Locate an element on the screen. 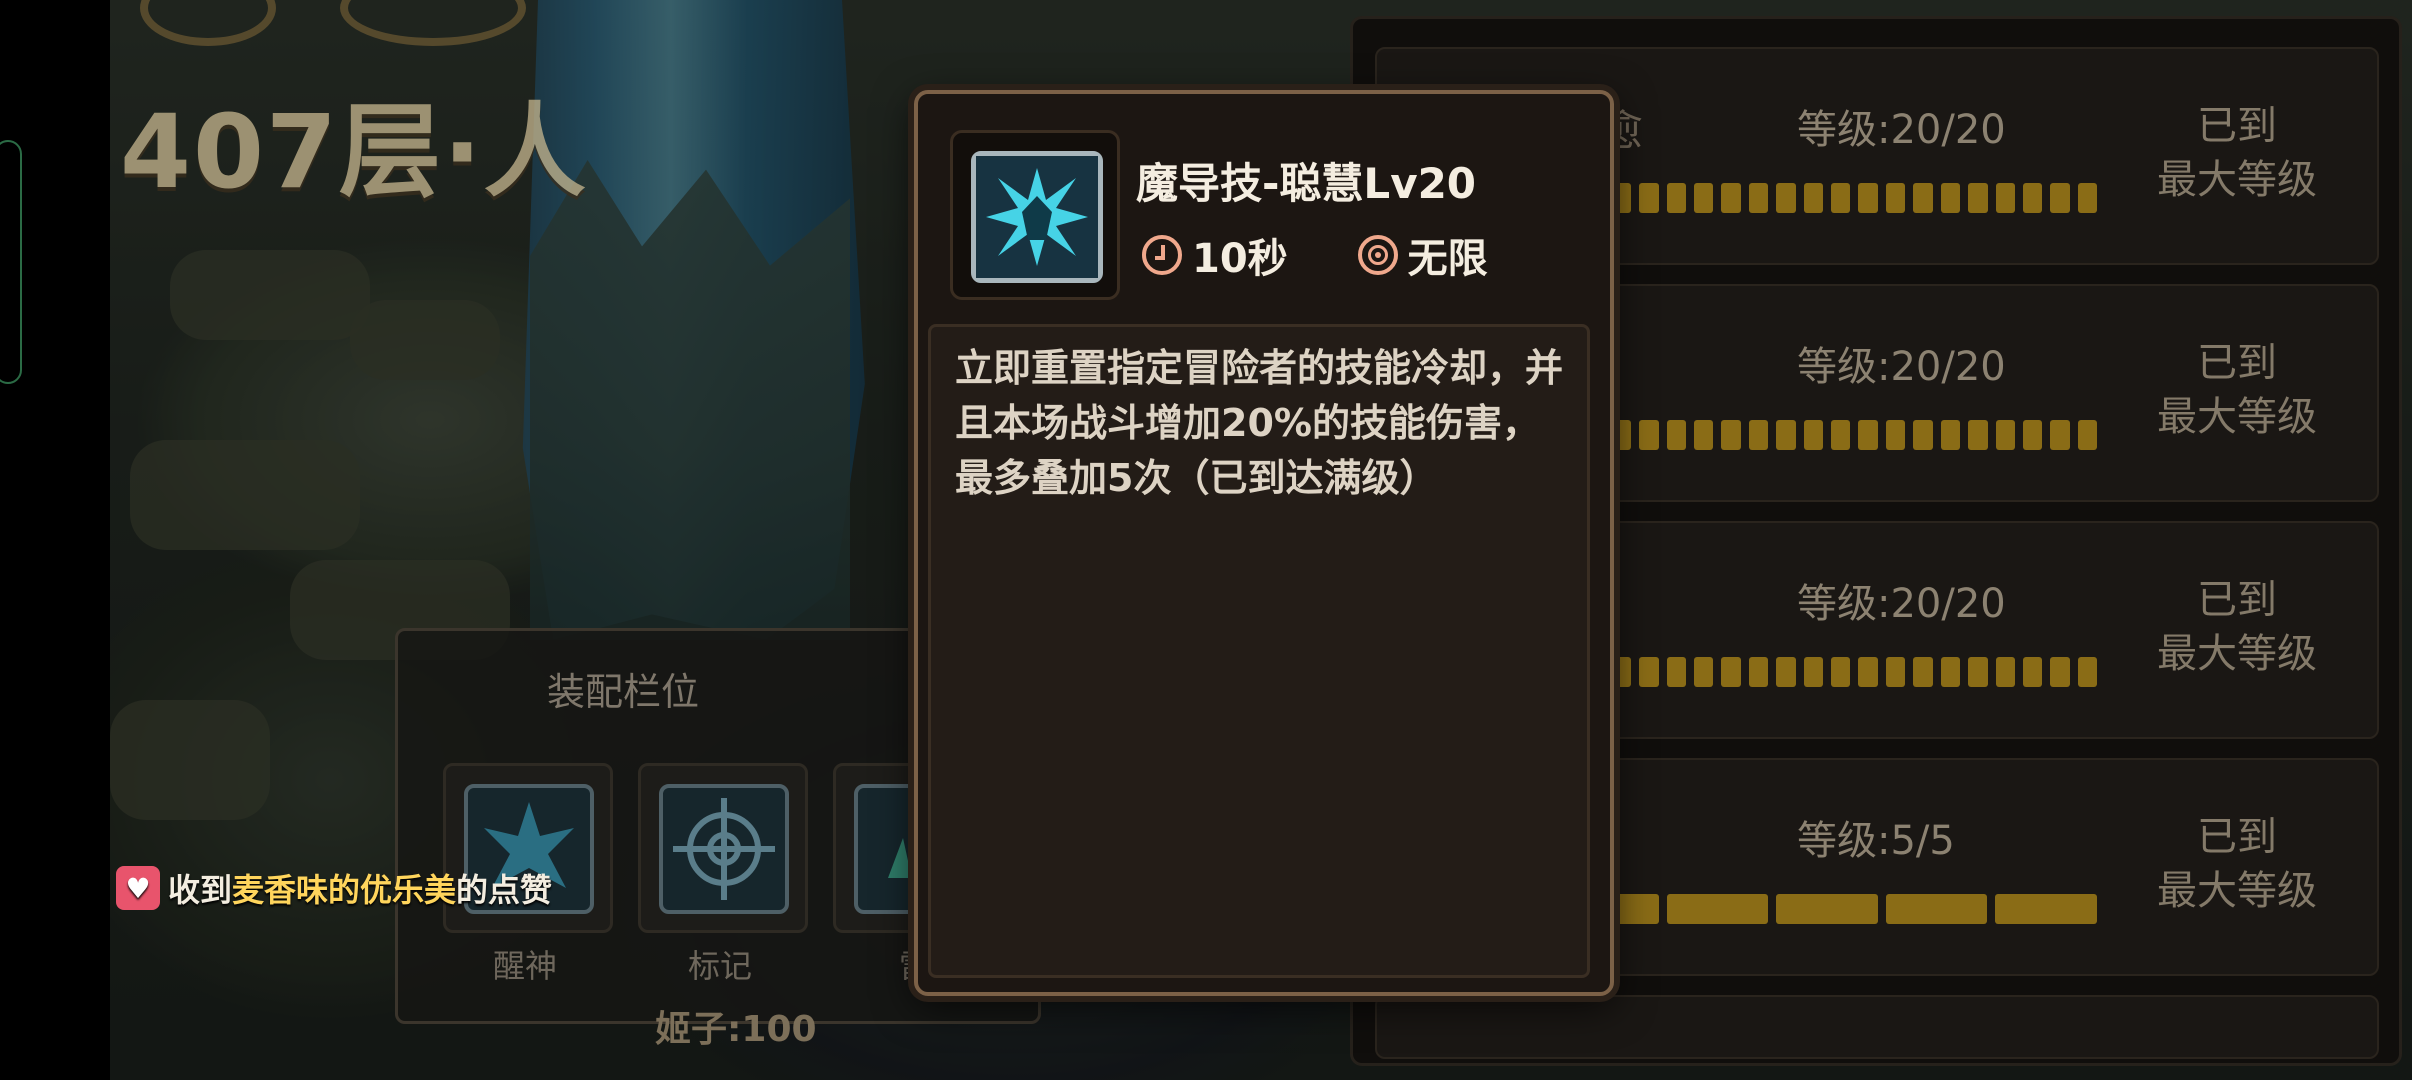 Image resolution: width=2412 pixels, height=1080 pixels. notice-suffix: 的点赞 is located at coordinates (504, 890).